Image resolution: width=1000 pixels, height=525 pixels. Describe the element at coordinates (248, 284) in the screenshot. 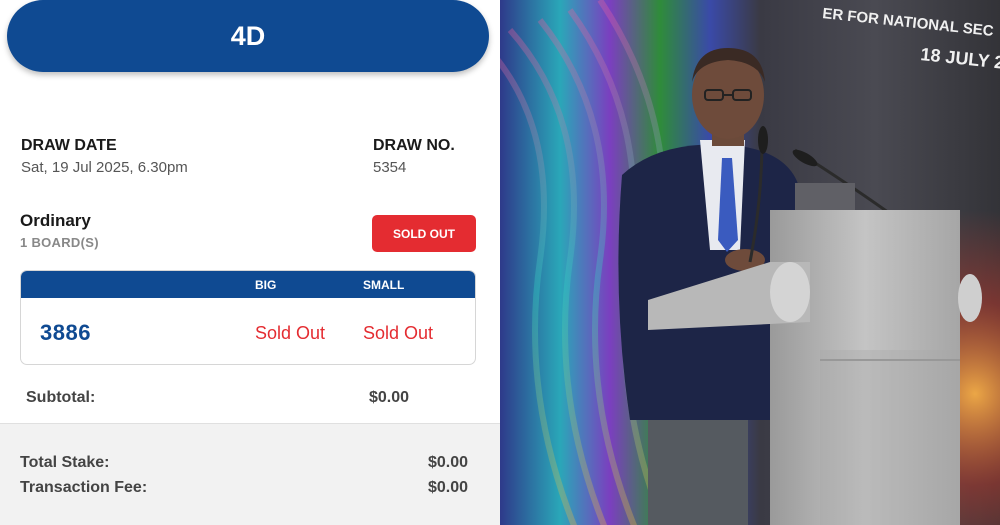

I see `bet-table-header: BIG SMALL` at that location.